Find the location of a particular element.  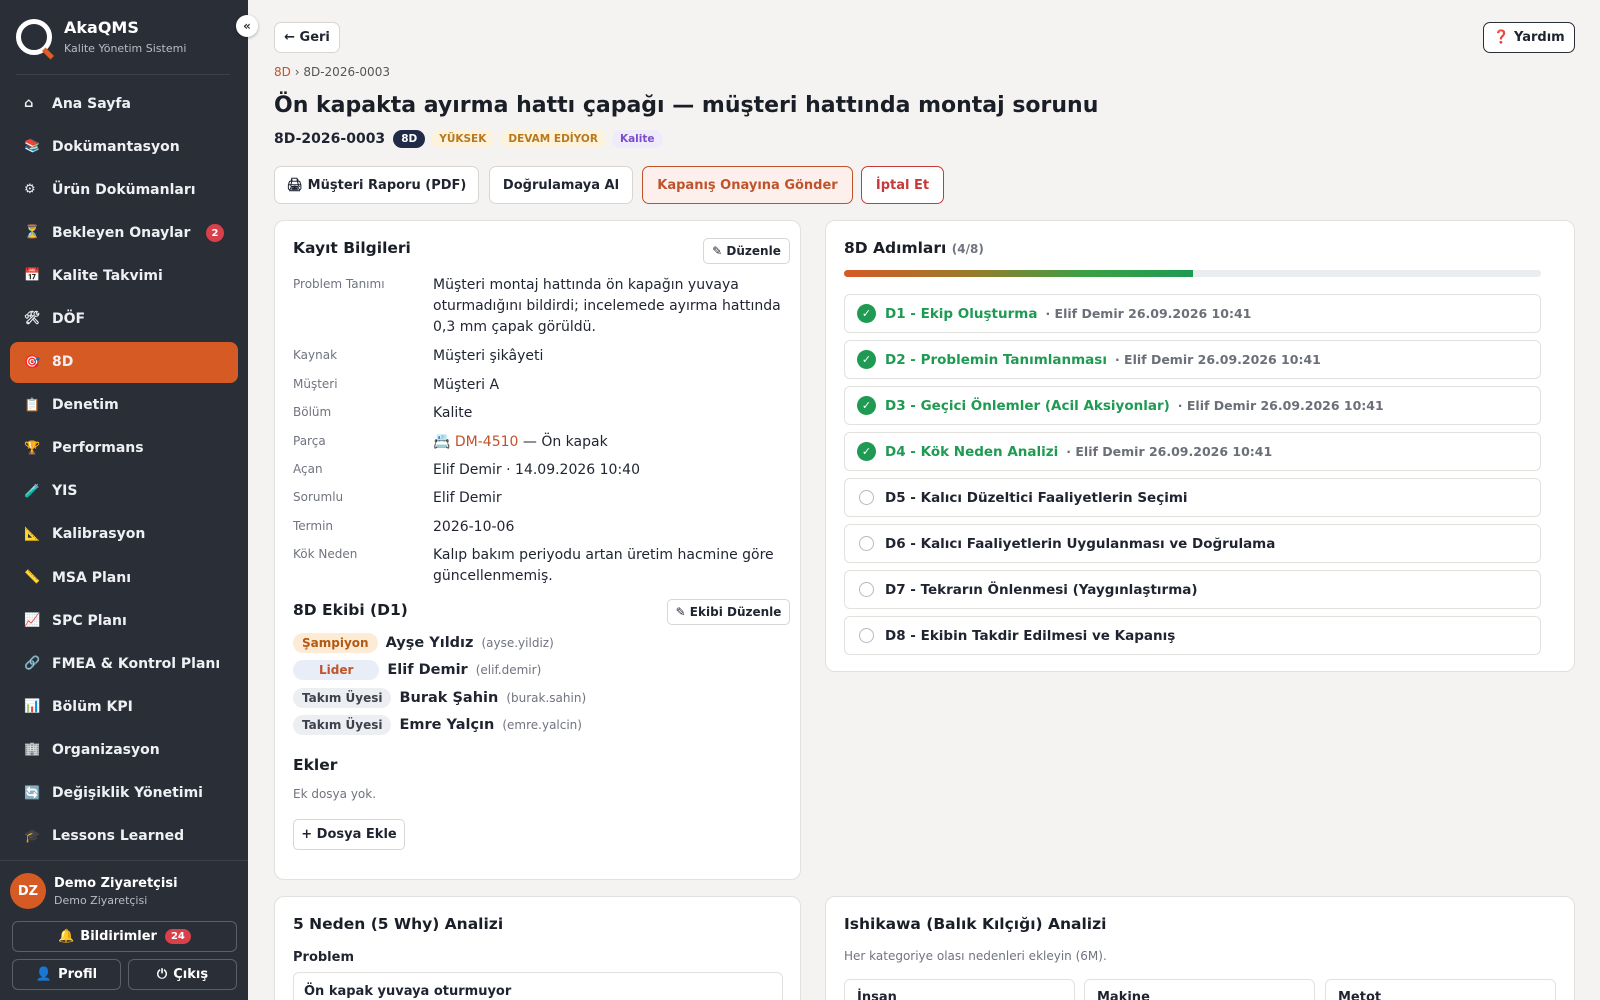

team-member: Takım Üyesi Burak Şahin (burak.sahin) is located at coordinates (439, 698).